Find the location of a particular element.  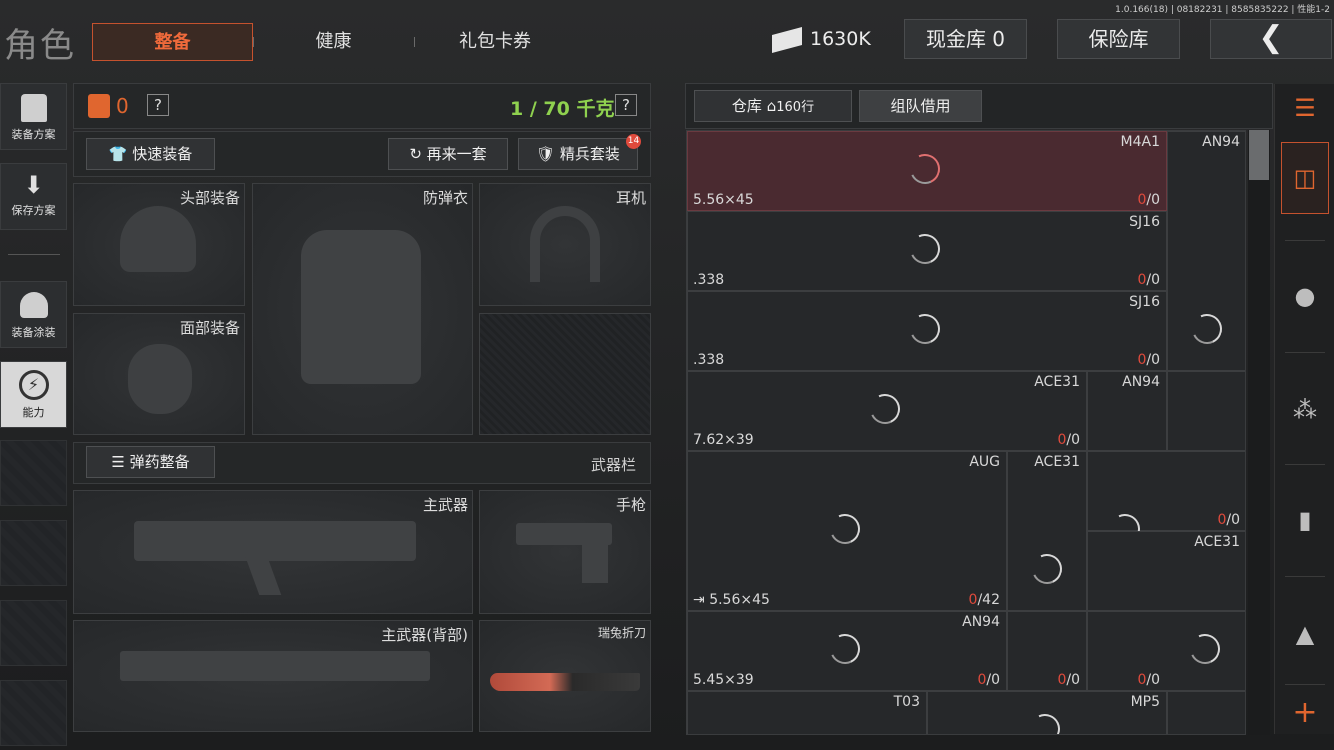

primary-weapon-slot: 主武器 is located at coordinates (273, 552).